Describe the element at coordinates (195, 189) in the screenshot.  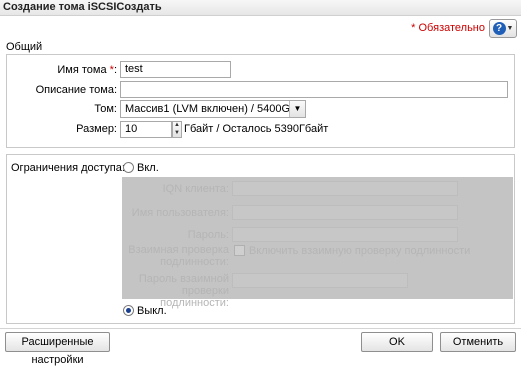
I see `client-iqn-label: IQN клиента:` at that location.